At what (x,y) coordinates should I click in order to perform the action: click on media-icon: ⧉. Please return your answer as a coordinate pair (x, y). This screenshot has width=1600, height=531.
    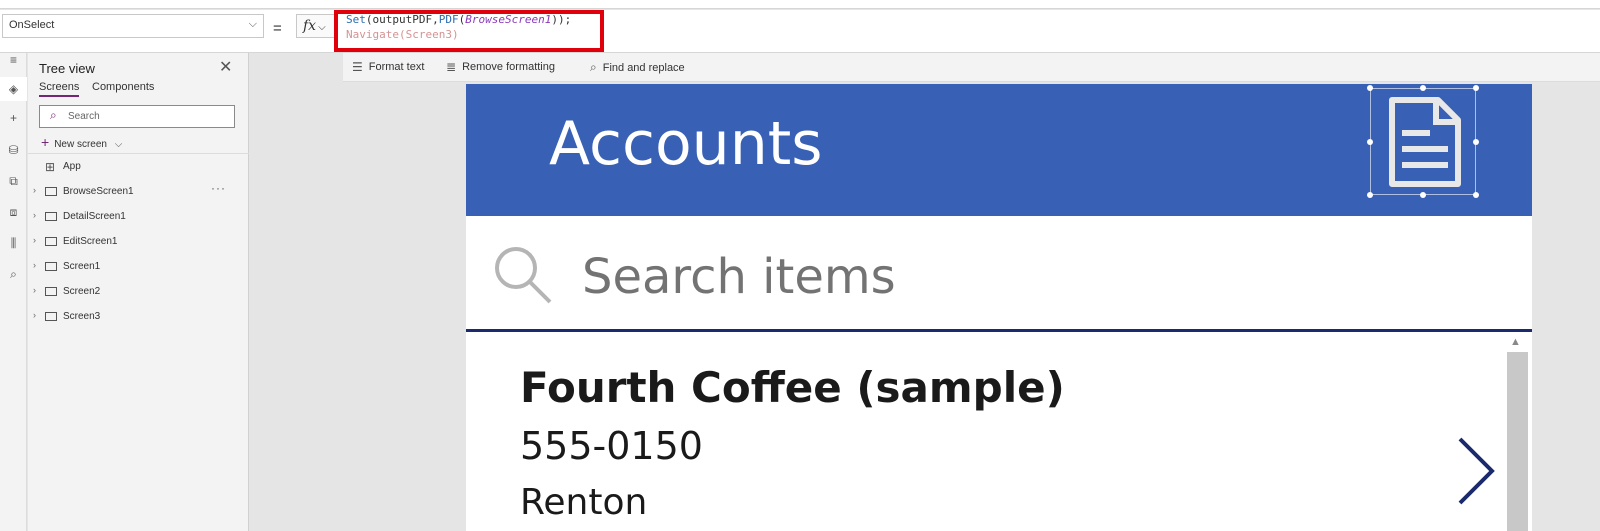
    Looking at the image, I should click on (13, 181).